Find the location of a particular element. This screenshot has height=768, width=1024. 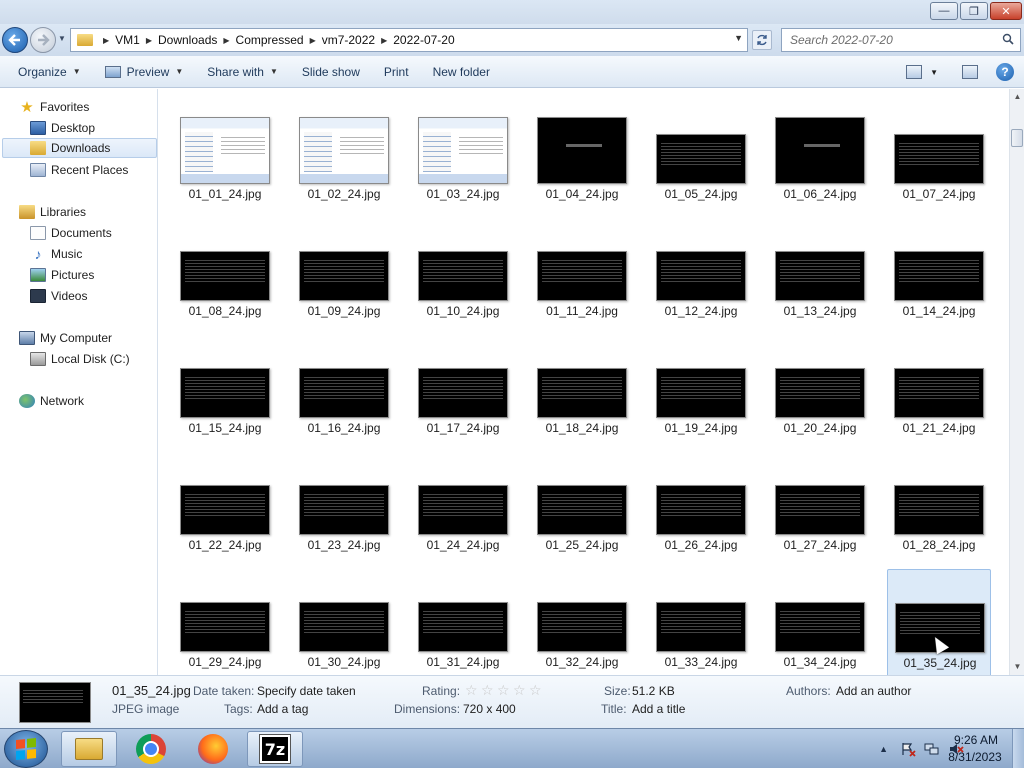

sidebar-item-downloads: Downloads is located at coordinates (79, 148).